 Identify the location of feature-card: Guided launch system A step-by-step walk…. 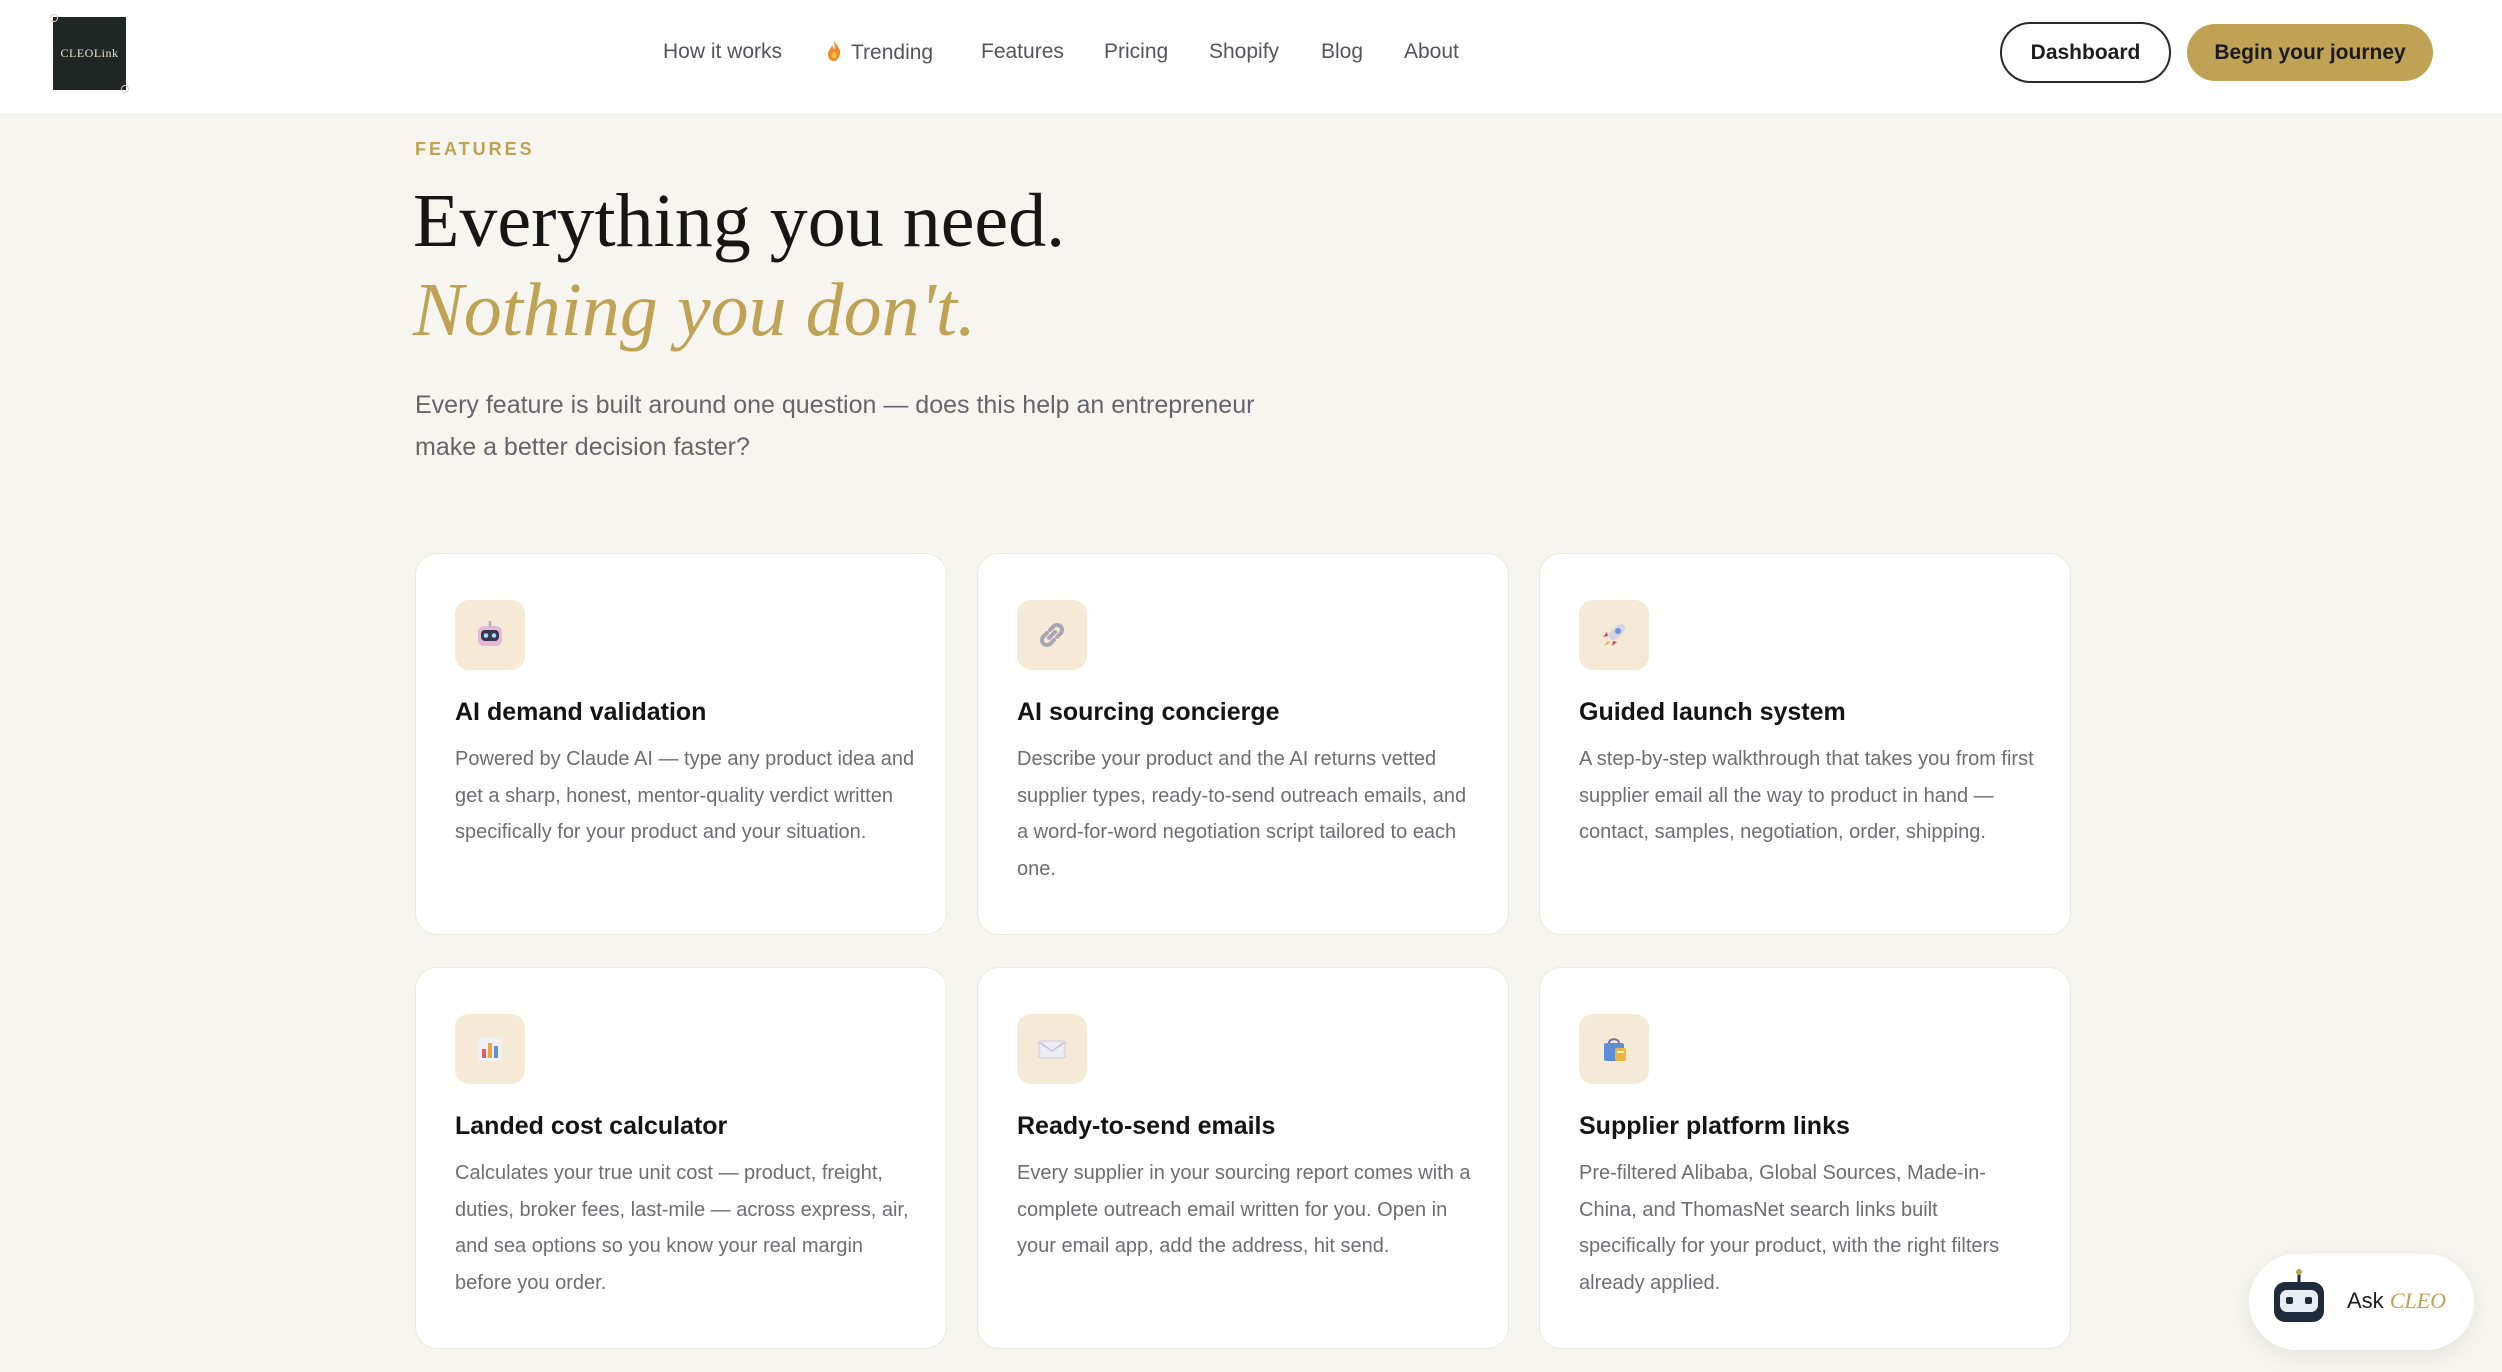
(1805, 744).